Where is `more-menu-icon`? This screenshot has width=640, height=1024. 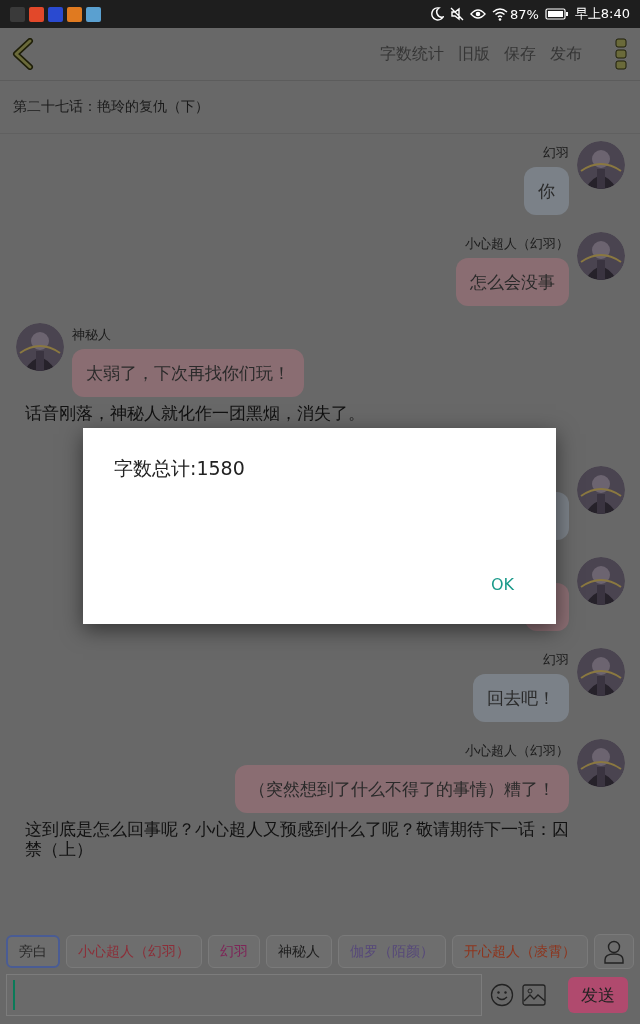
more-menu-icon is located at coordinates (621, 54).